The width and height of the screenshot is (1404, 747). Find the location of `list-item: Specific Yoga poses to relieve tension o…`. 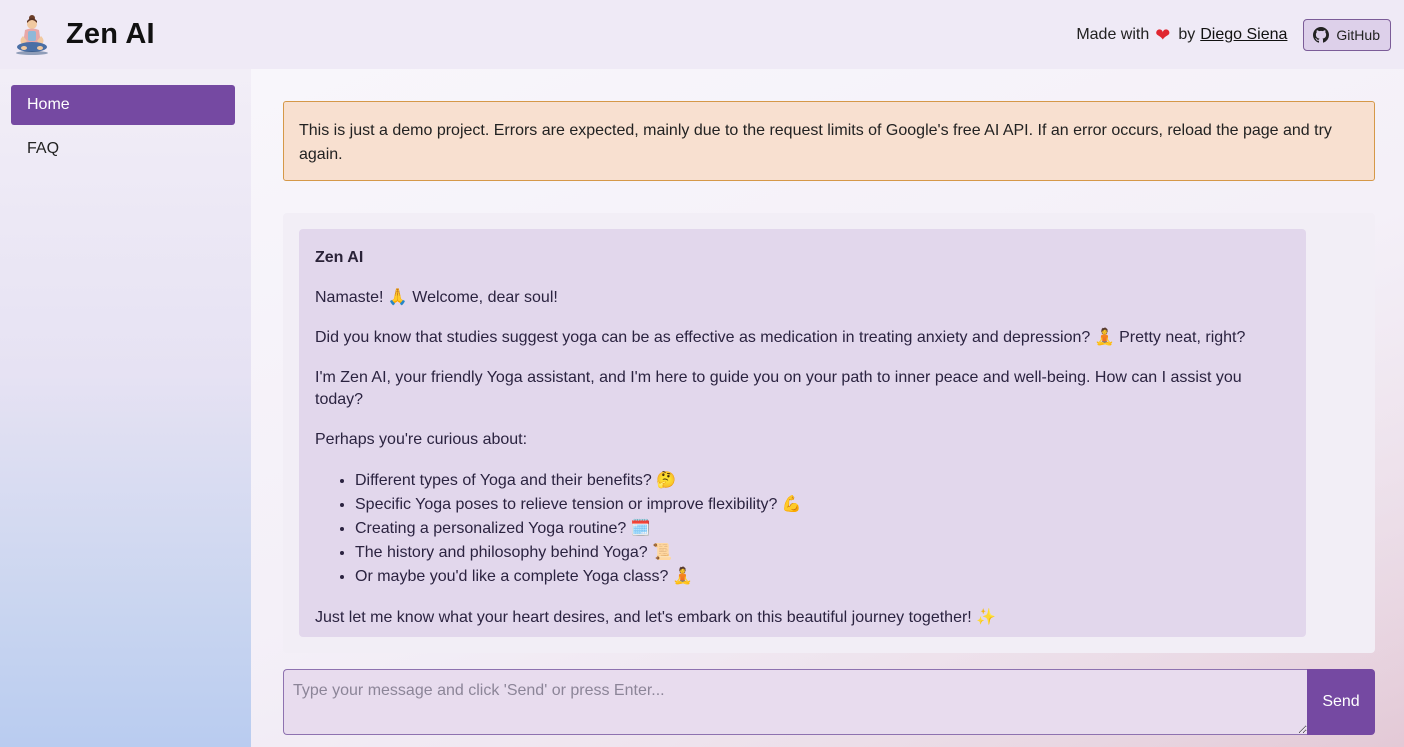

list-item: Specific Yoga poses to relieve tension o… is located at coordinates (822, 505).